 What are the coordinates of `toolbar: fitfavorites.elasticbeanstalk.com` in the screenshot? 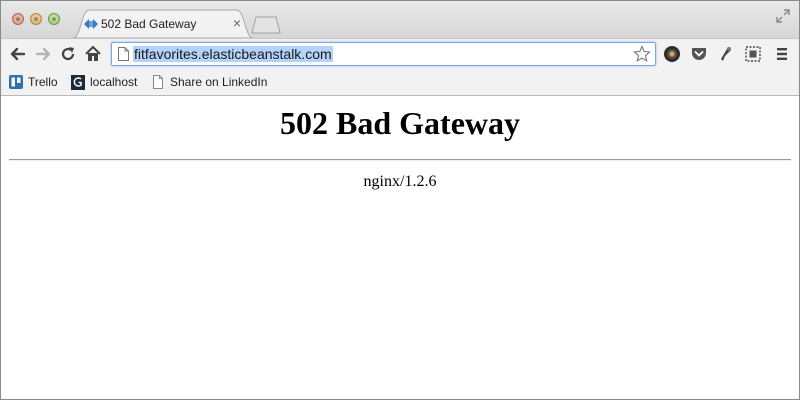 It's located at (400, 54).